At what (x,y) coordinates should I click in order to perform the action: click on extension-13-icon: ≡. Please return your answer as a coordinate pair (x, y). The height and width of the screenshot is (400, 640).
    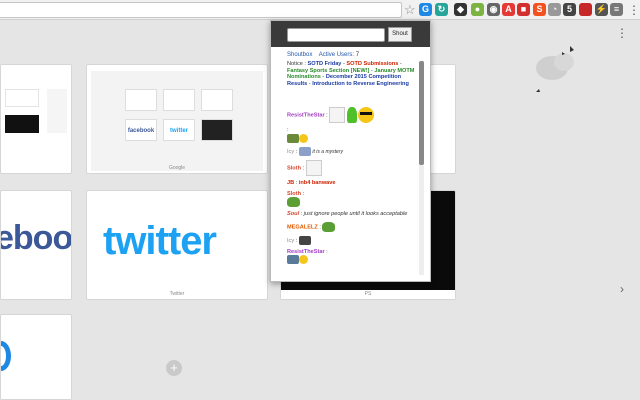
    Looking at the image, I should click on (616, 9).